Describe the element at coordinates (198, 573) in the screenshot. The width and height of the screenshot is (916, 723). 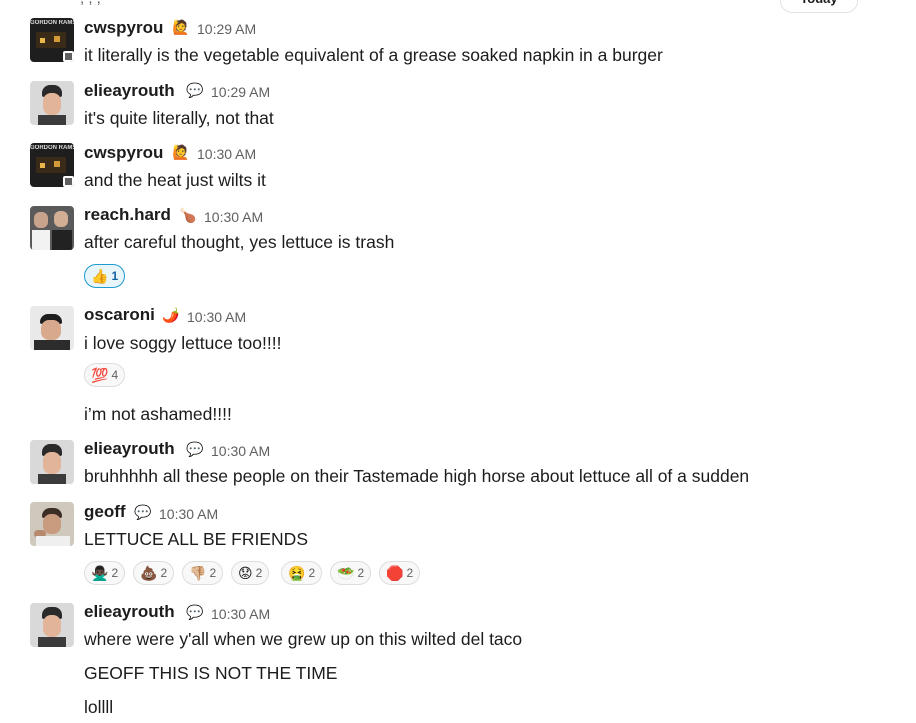
I see `thumbs-down-icon: 👎🏼` at that location.